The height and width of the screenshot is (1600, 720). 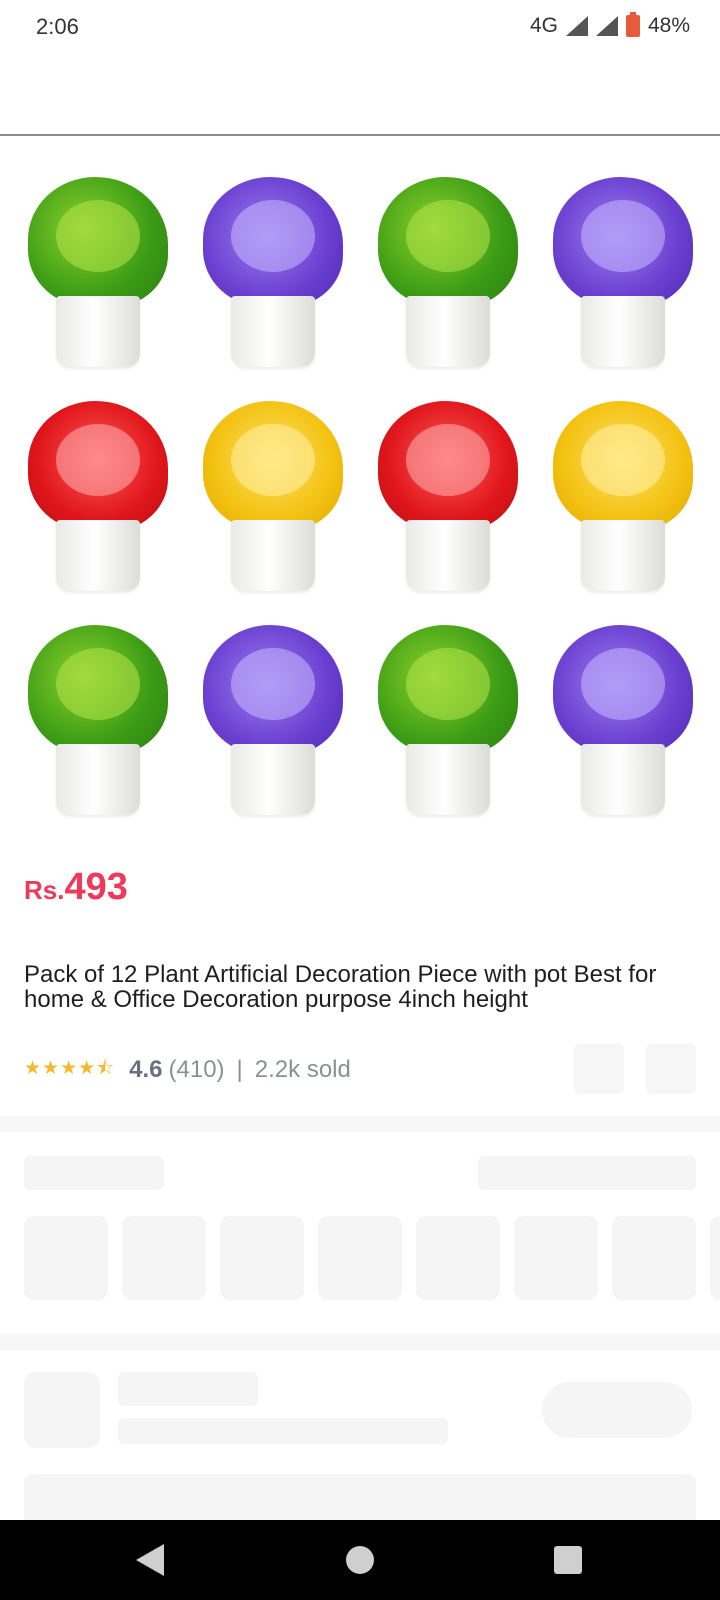 What do you see at coordinates (360, 96) in the screenshot?
I see `header-bar` at bounding box center [360, 96].